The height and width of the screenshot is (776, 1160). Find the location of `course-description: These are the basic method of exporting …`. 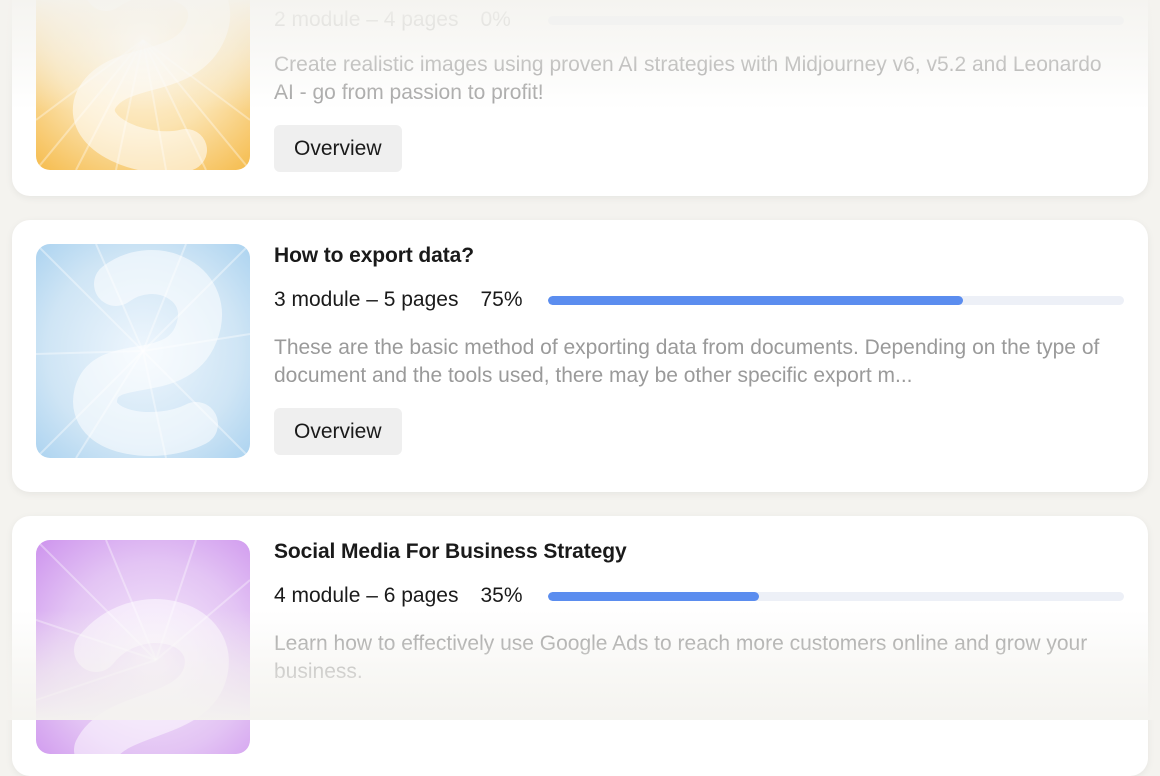

course-description: These are the basic method of exporting … is located at coordinates (687, 361).